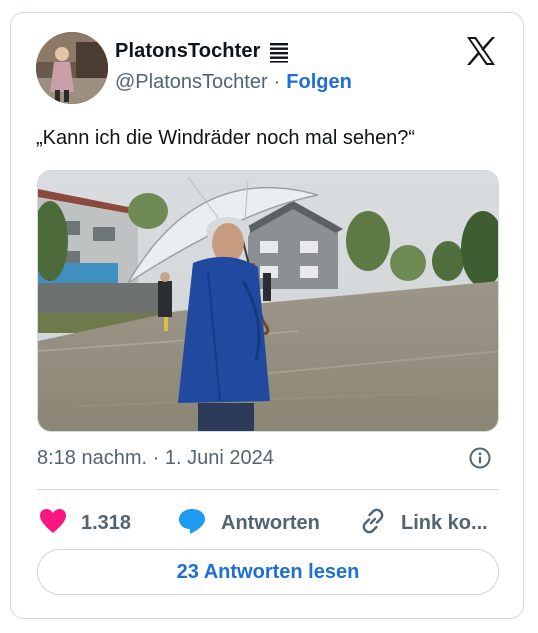  Describe the element at coordinates (192, 523) in the screenshot. I see `reply-bubble-icon` at that location.